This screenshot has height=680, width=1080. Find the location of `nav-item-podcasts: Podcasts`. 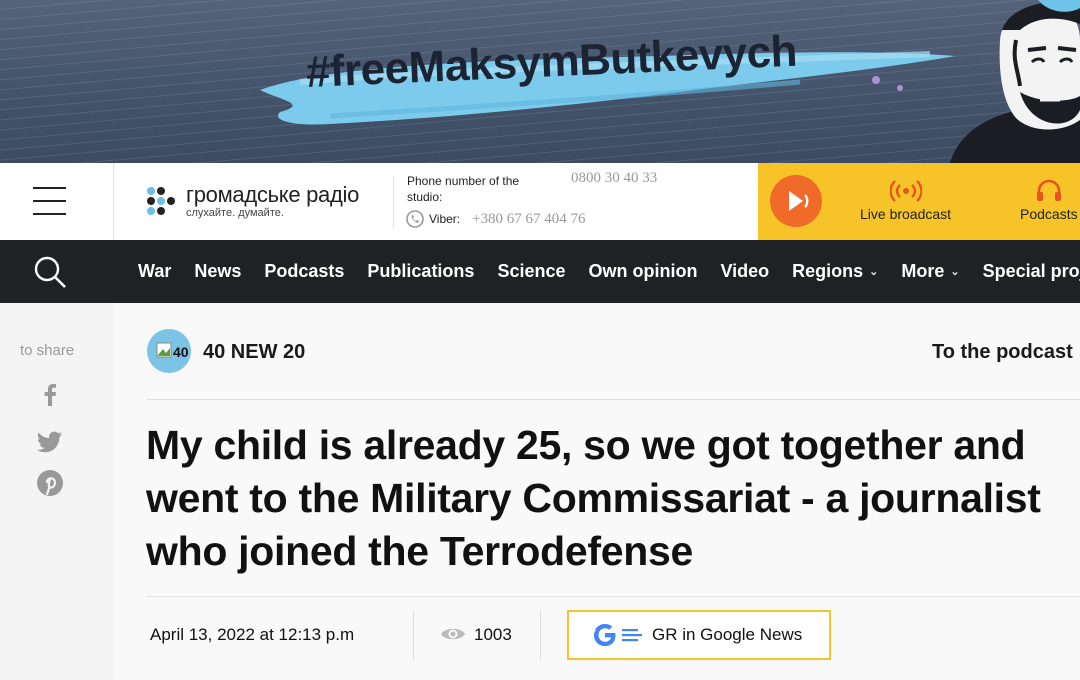

nav-item-podcasts: Podcasts is located at coordinates (304, 271).